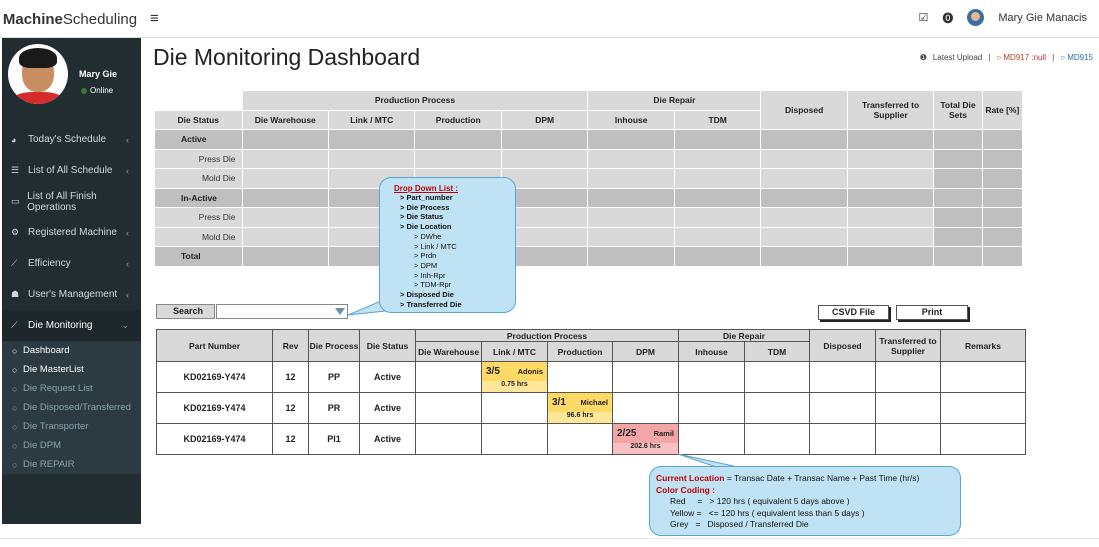 The width and height of the screenshot is (1099, 547). I want to click on row-active-press-die: Press Die, so click(589, 158).